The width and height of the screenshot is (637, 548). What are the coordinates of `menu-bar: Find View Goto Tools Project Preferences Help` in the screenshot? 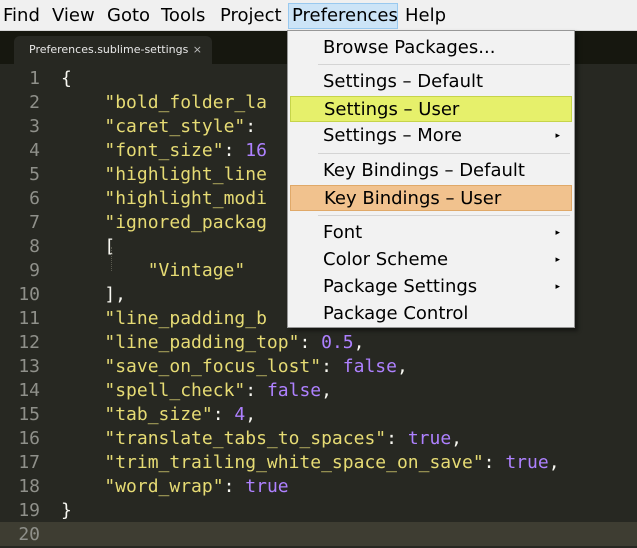 It's located at (318, 15).